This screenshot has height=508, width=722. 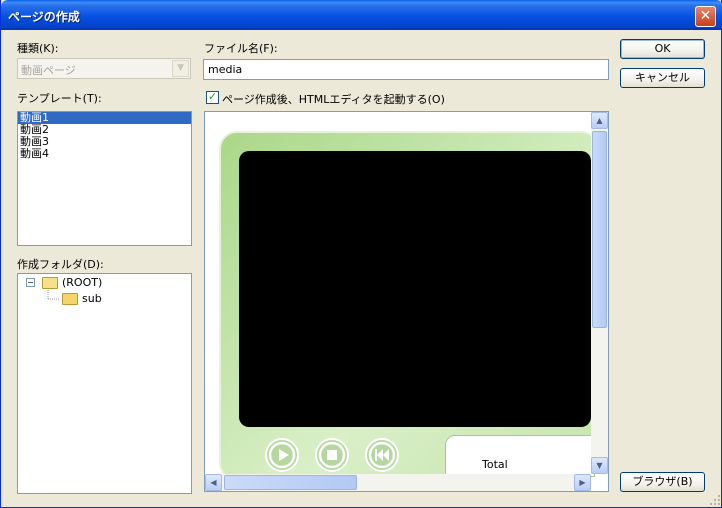 I want to click on play-button, so click(x=282, y=455).